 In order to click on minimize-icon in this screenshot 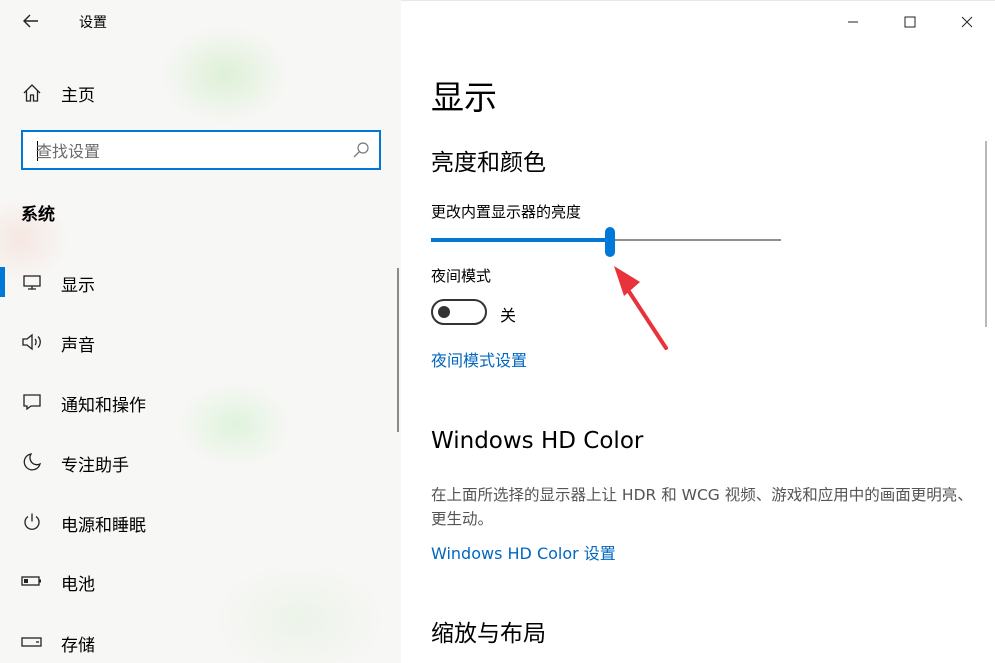, I will do `click(853, 22)`.